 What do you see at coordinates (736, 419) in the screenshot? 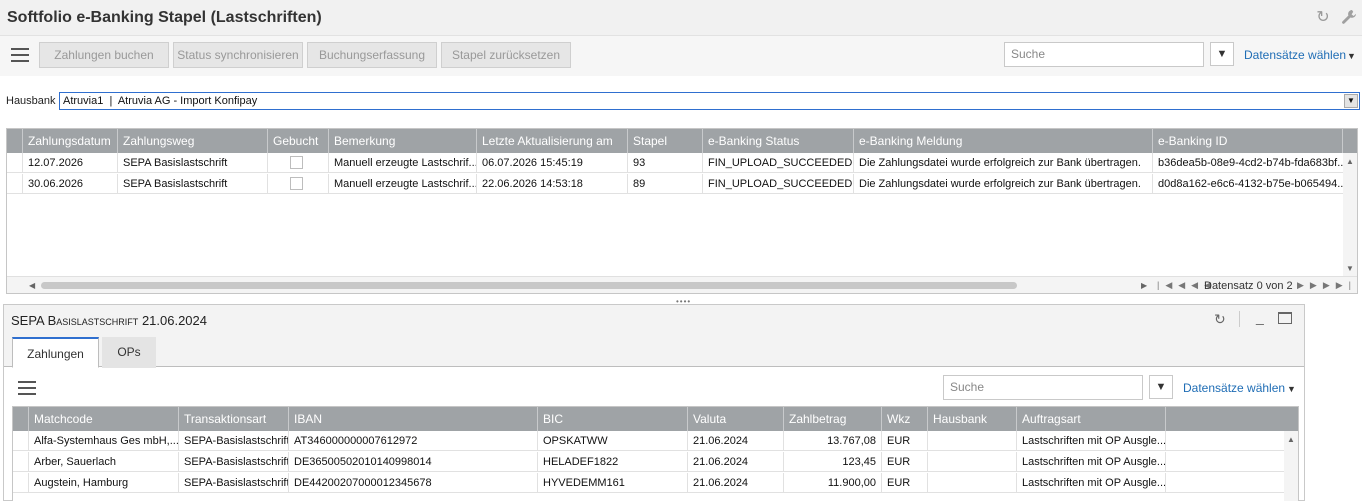
I see `column-header: Valuta` at bounding box center [736, 419].